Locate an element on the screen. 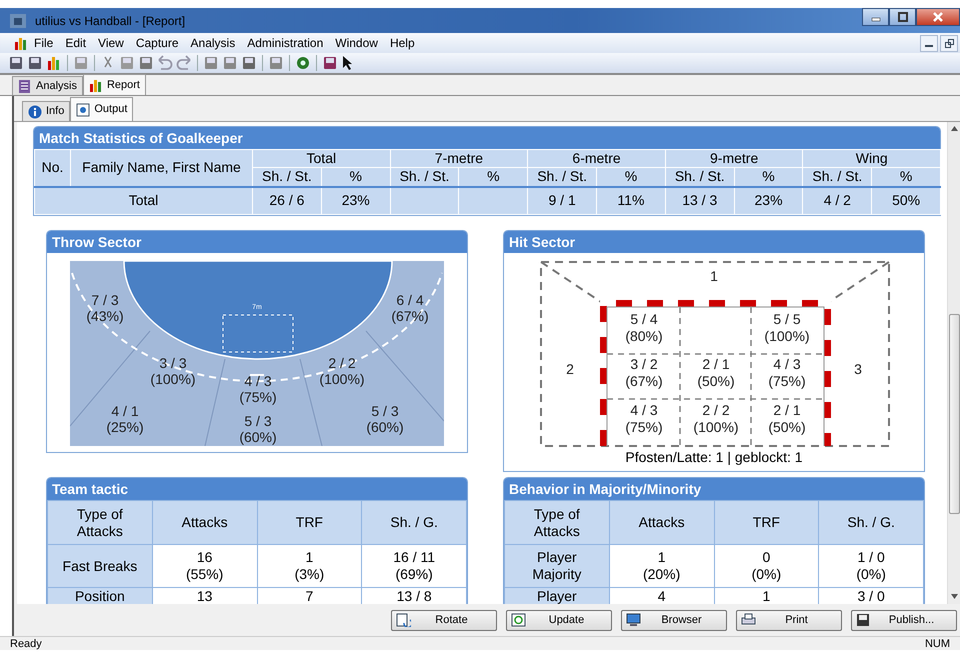  rotate-icon is located at coordinates (403, 620).